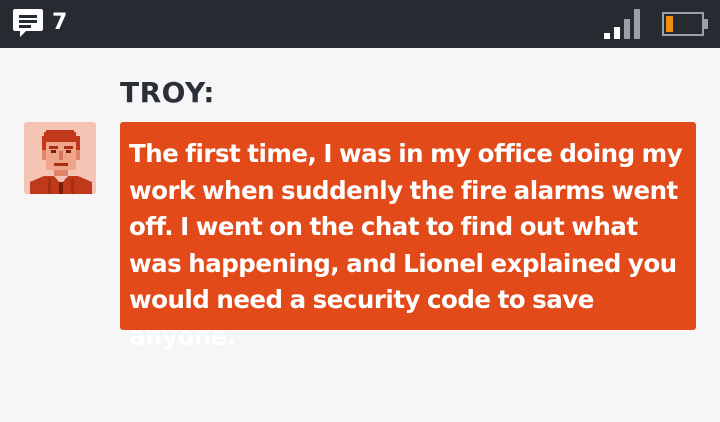  I want to click on status-bar: 7, so click(360, 24).